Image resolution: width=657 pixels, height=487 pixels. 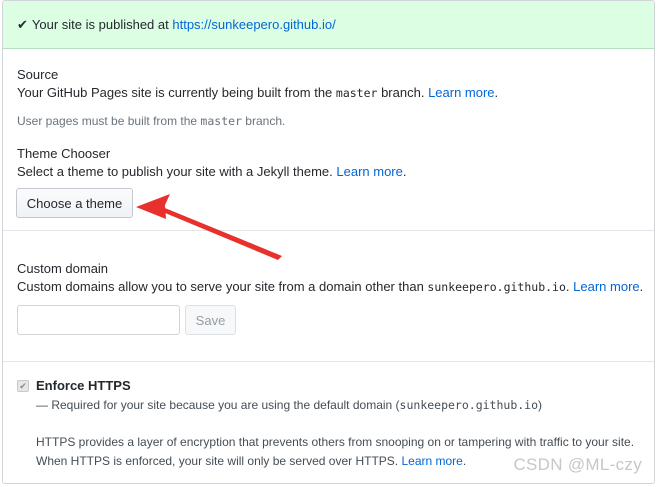 I want to click on source-note-prefix: User pages must be built from the, so click(x=109, y=121).